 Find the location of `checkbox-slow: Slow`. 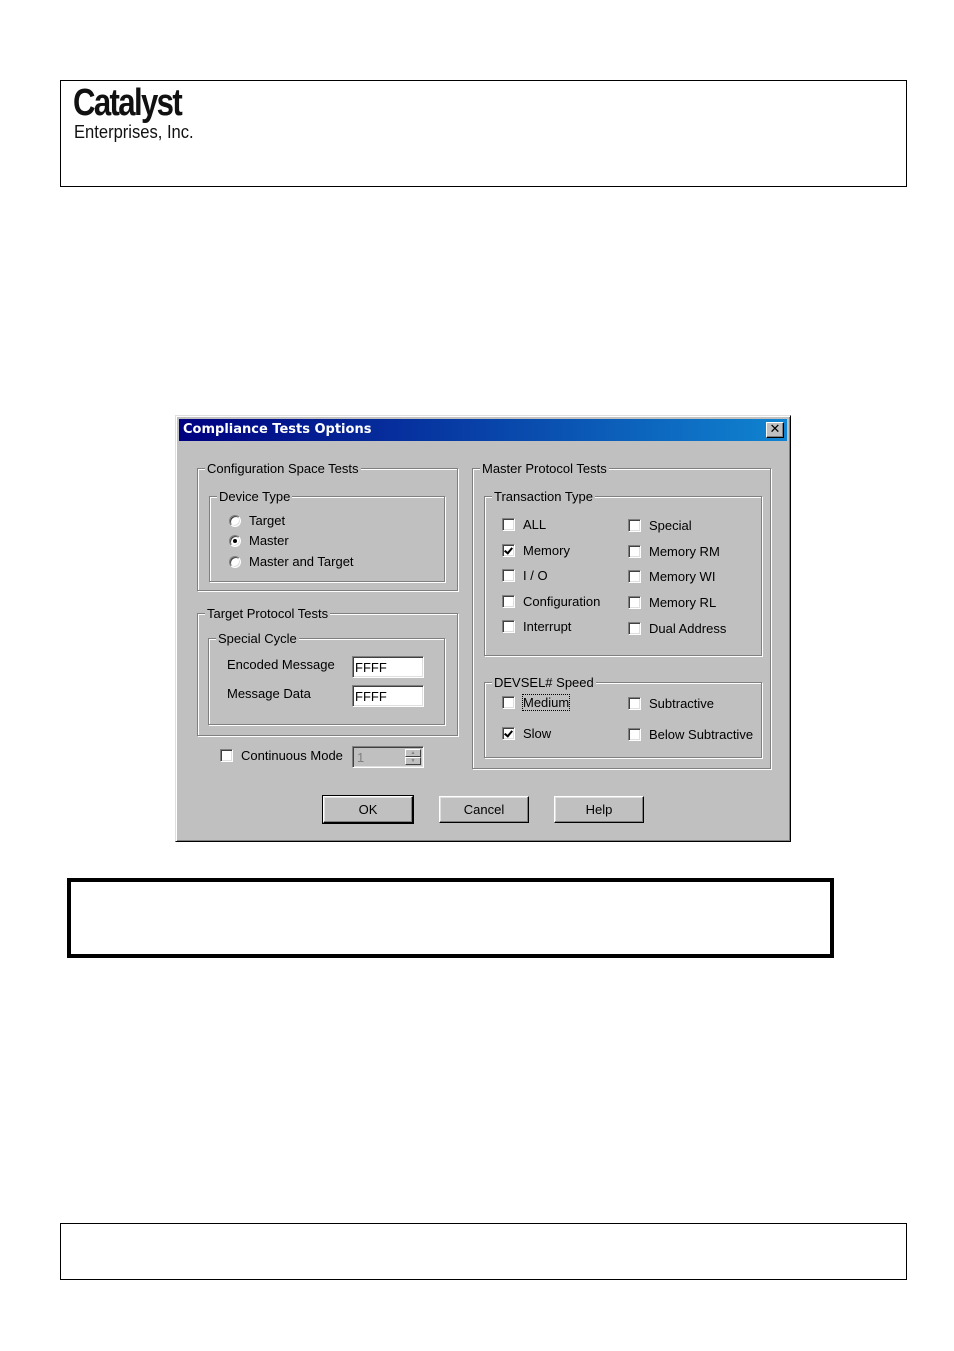

checkbox-slow: Slow is located at coordinates (526, 733).